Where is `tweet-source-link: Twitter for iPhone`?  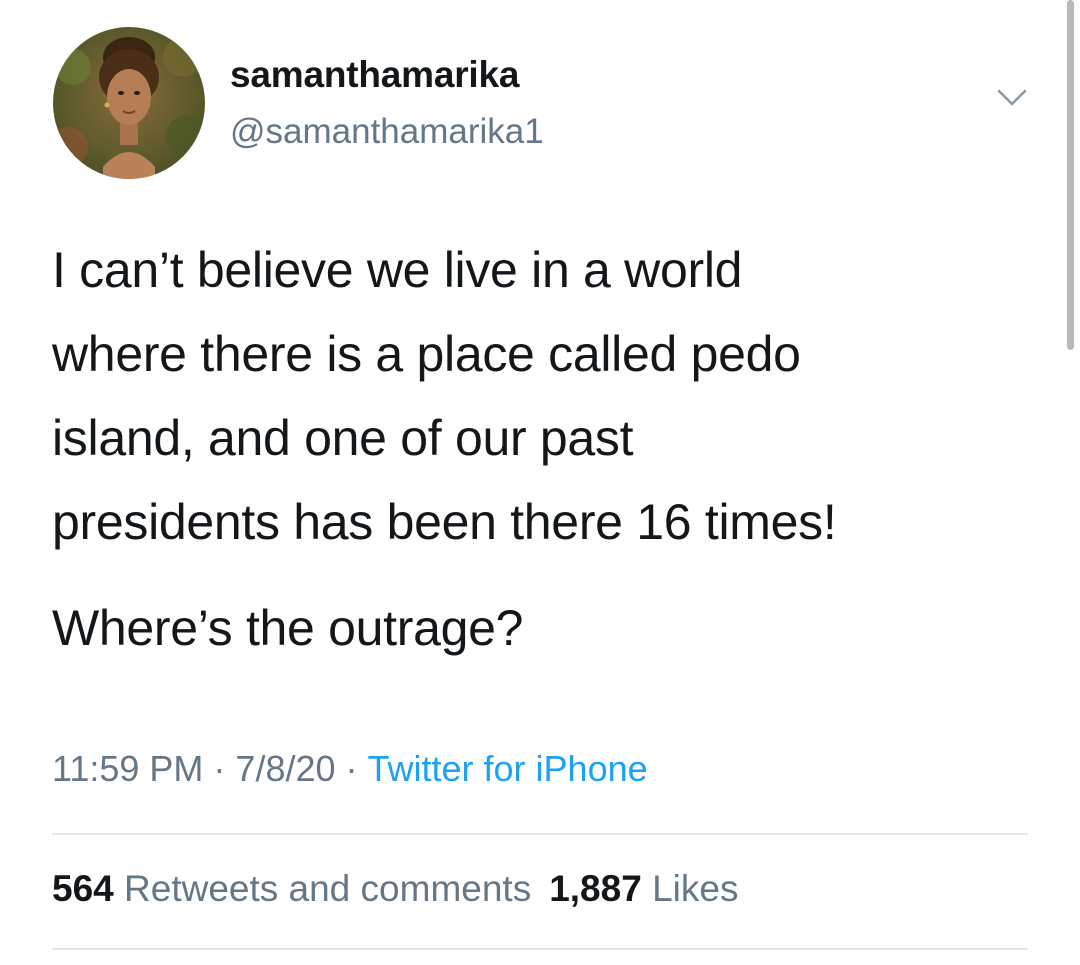 tweet-source-link: Twitter for iPhone is located at coordinates (508, 768).